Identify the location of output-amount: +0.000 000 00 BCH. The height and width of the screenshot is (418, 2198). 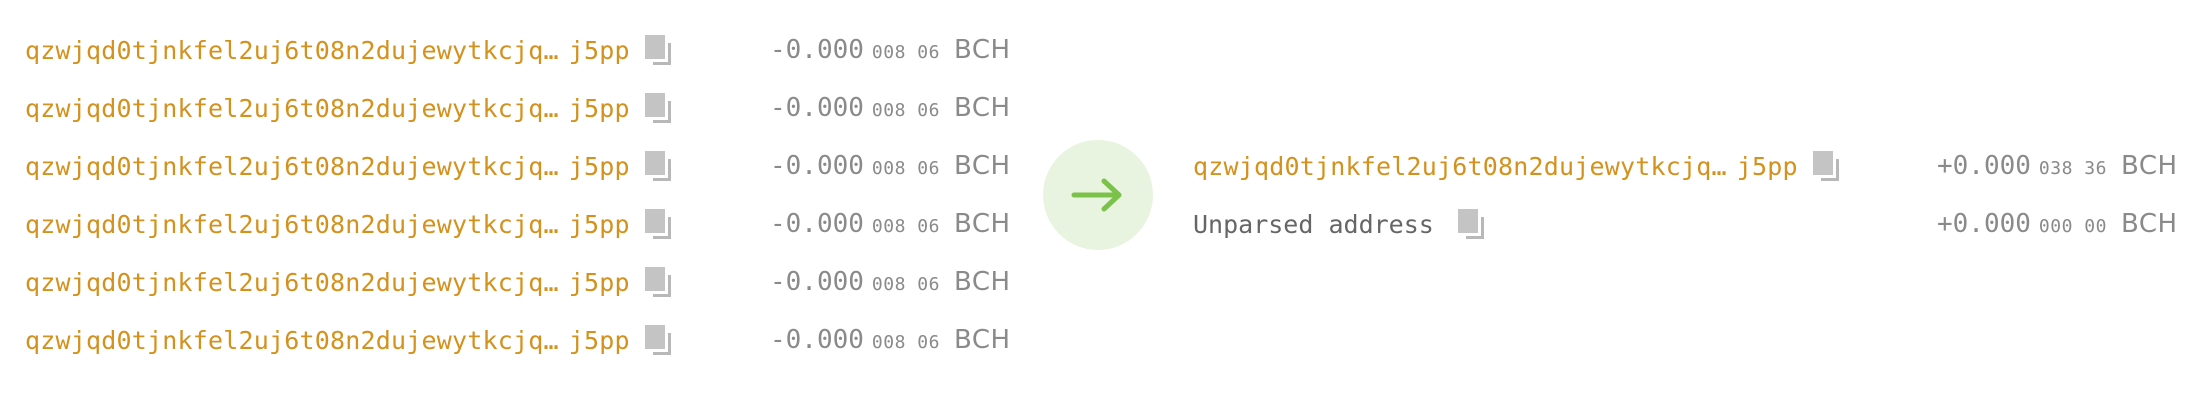
(2057, 224).